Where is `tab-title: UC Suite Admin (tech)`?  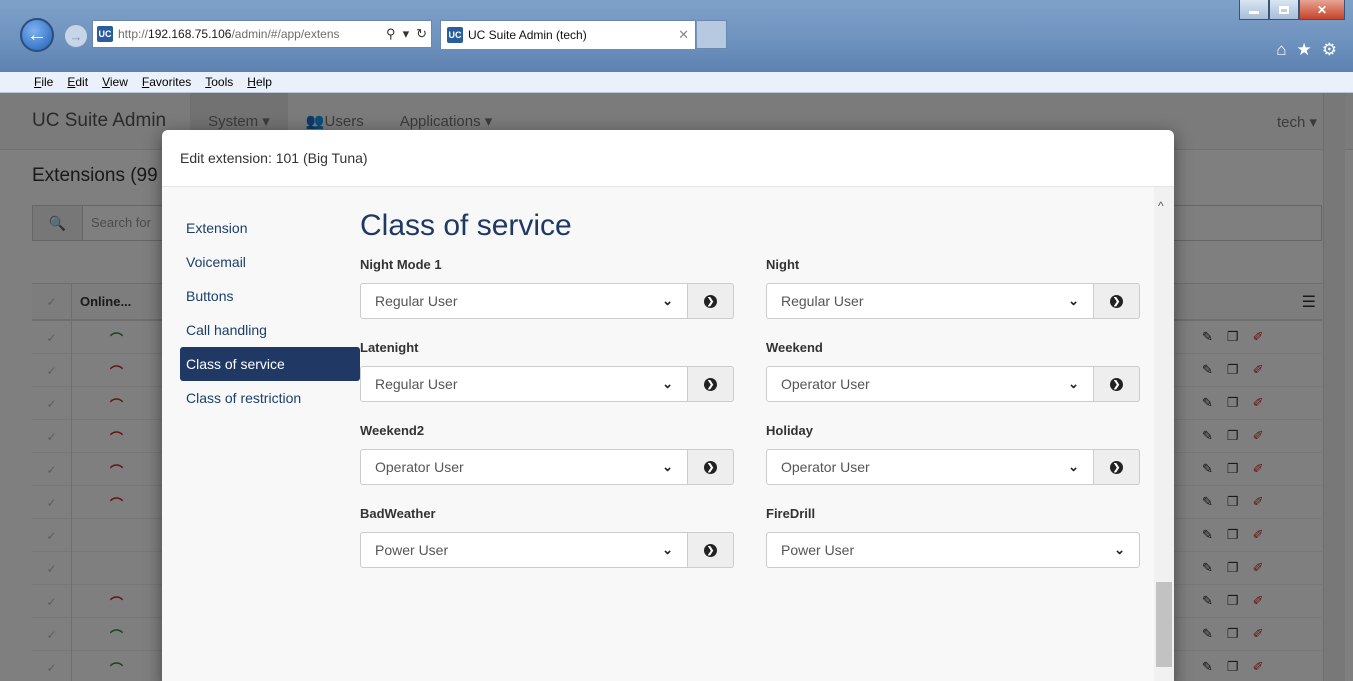
tab-title: UC Suite Admin (tech) is located at coordinates (527, 35).